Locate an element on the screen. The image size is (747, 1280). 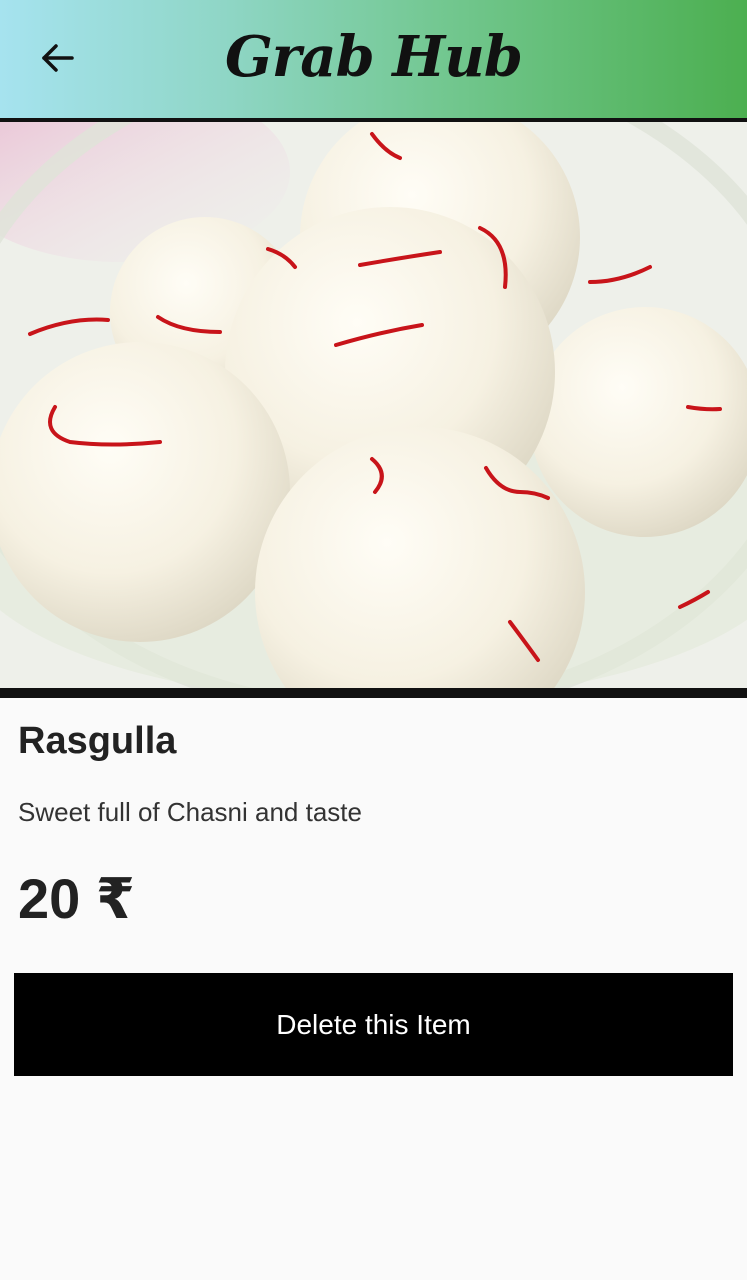
item-description: Sweet full of Chasni and taste is located at coordinates (190, 812).